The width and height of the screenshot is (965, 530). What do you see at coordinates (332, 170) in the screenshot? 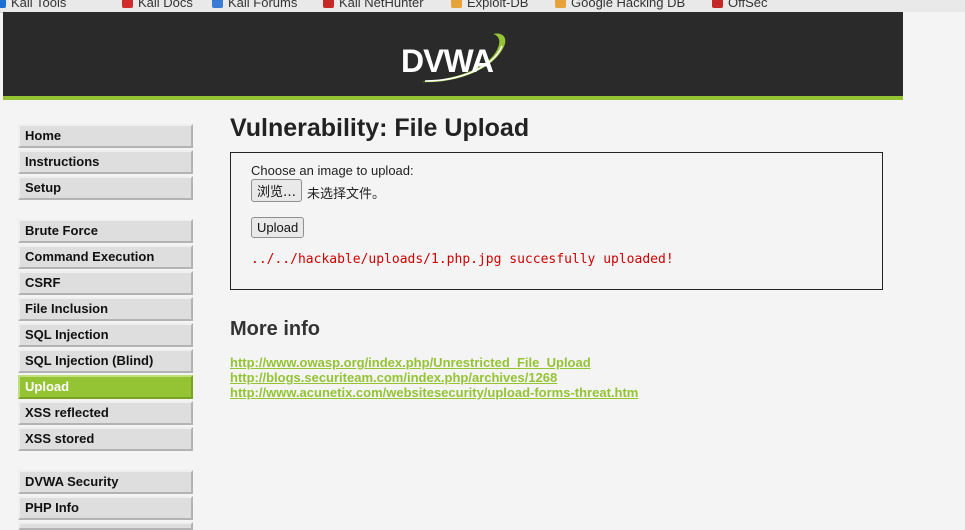
I see `choose-image-label: Choose an image to upload:` at bounding box center [332, 170].